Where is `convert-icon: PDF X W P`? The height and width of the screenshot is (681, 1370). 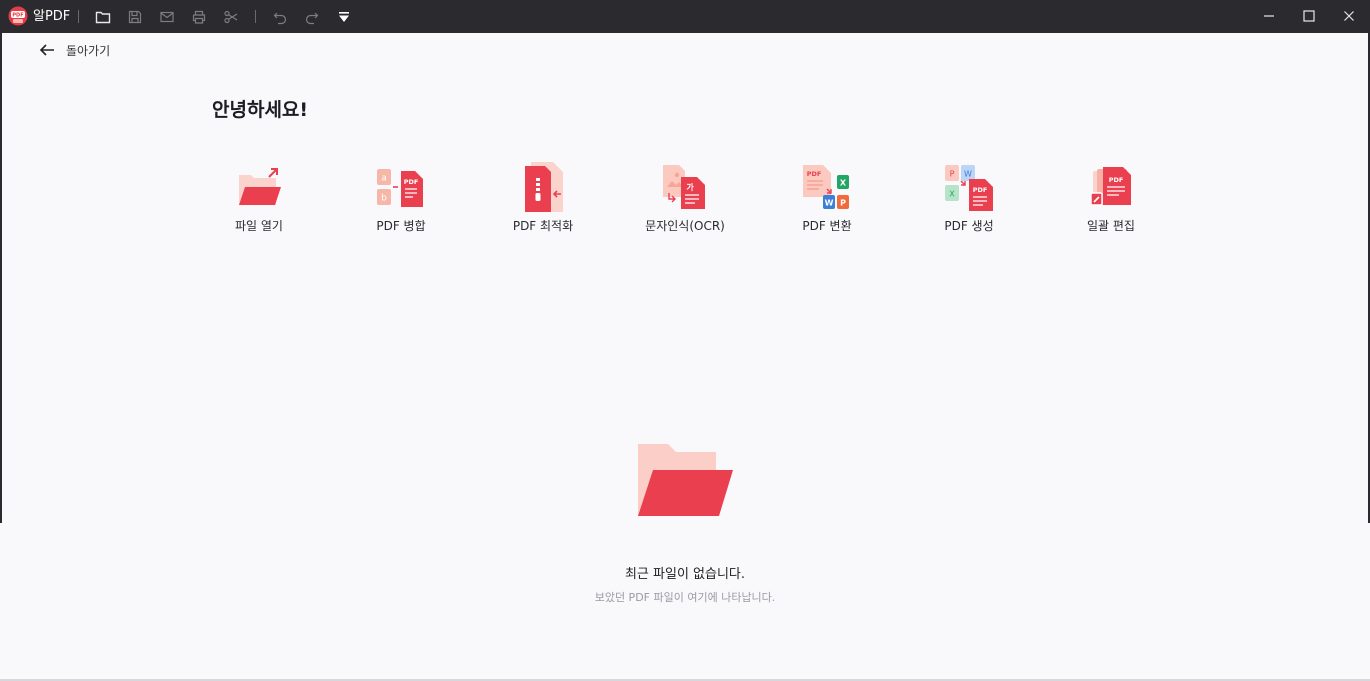 convert-icon: PDF X W P is located at coordinates (827, 187).